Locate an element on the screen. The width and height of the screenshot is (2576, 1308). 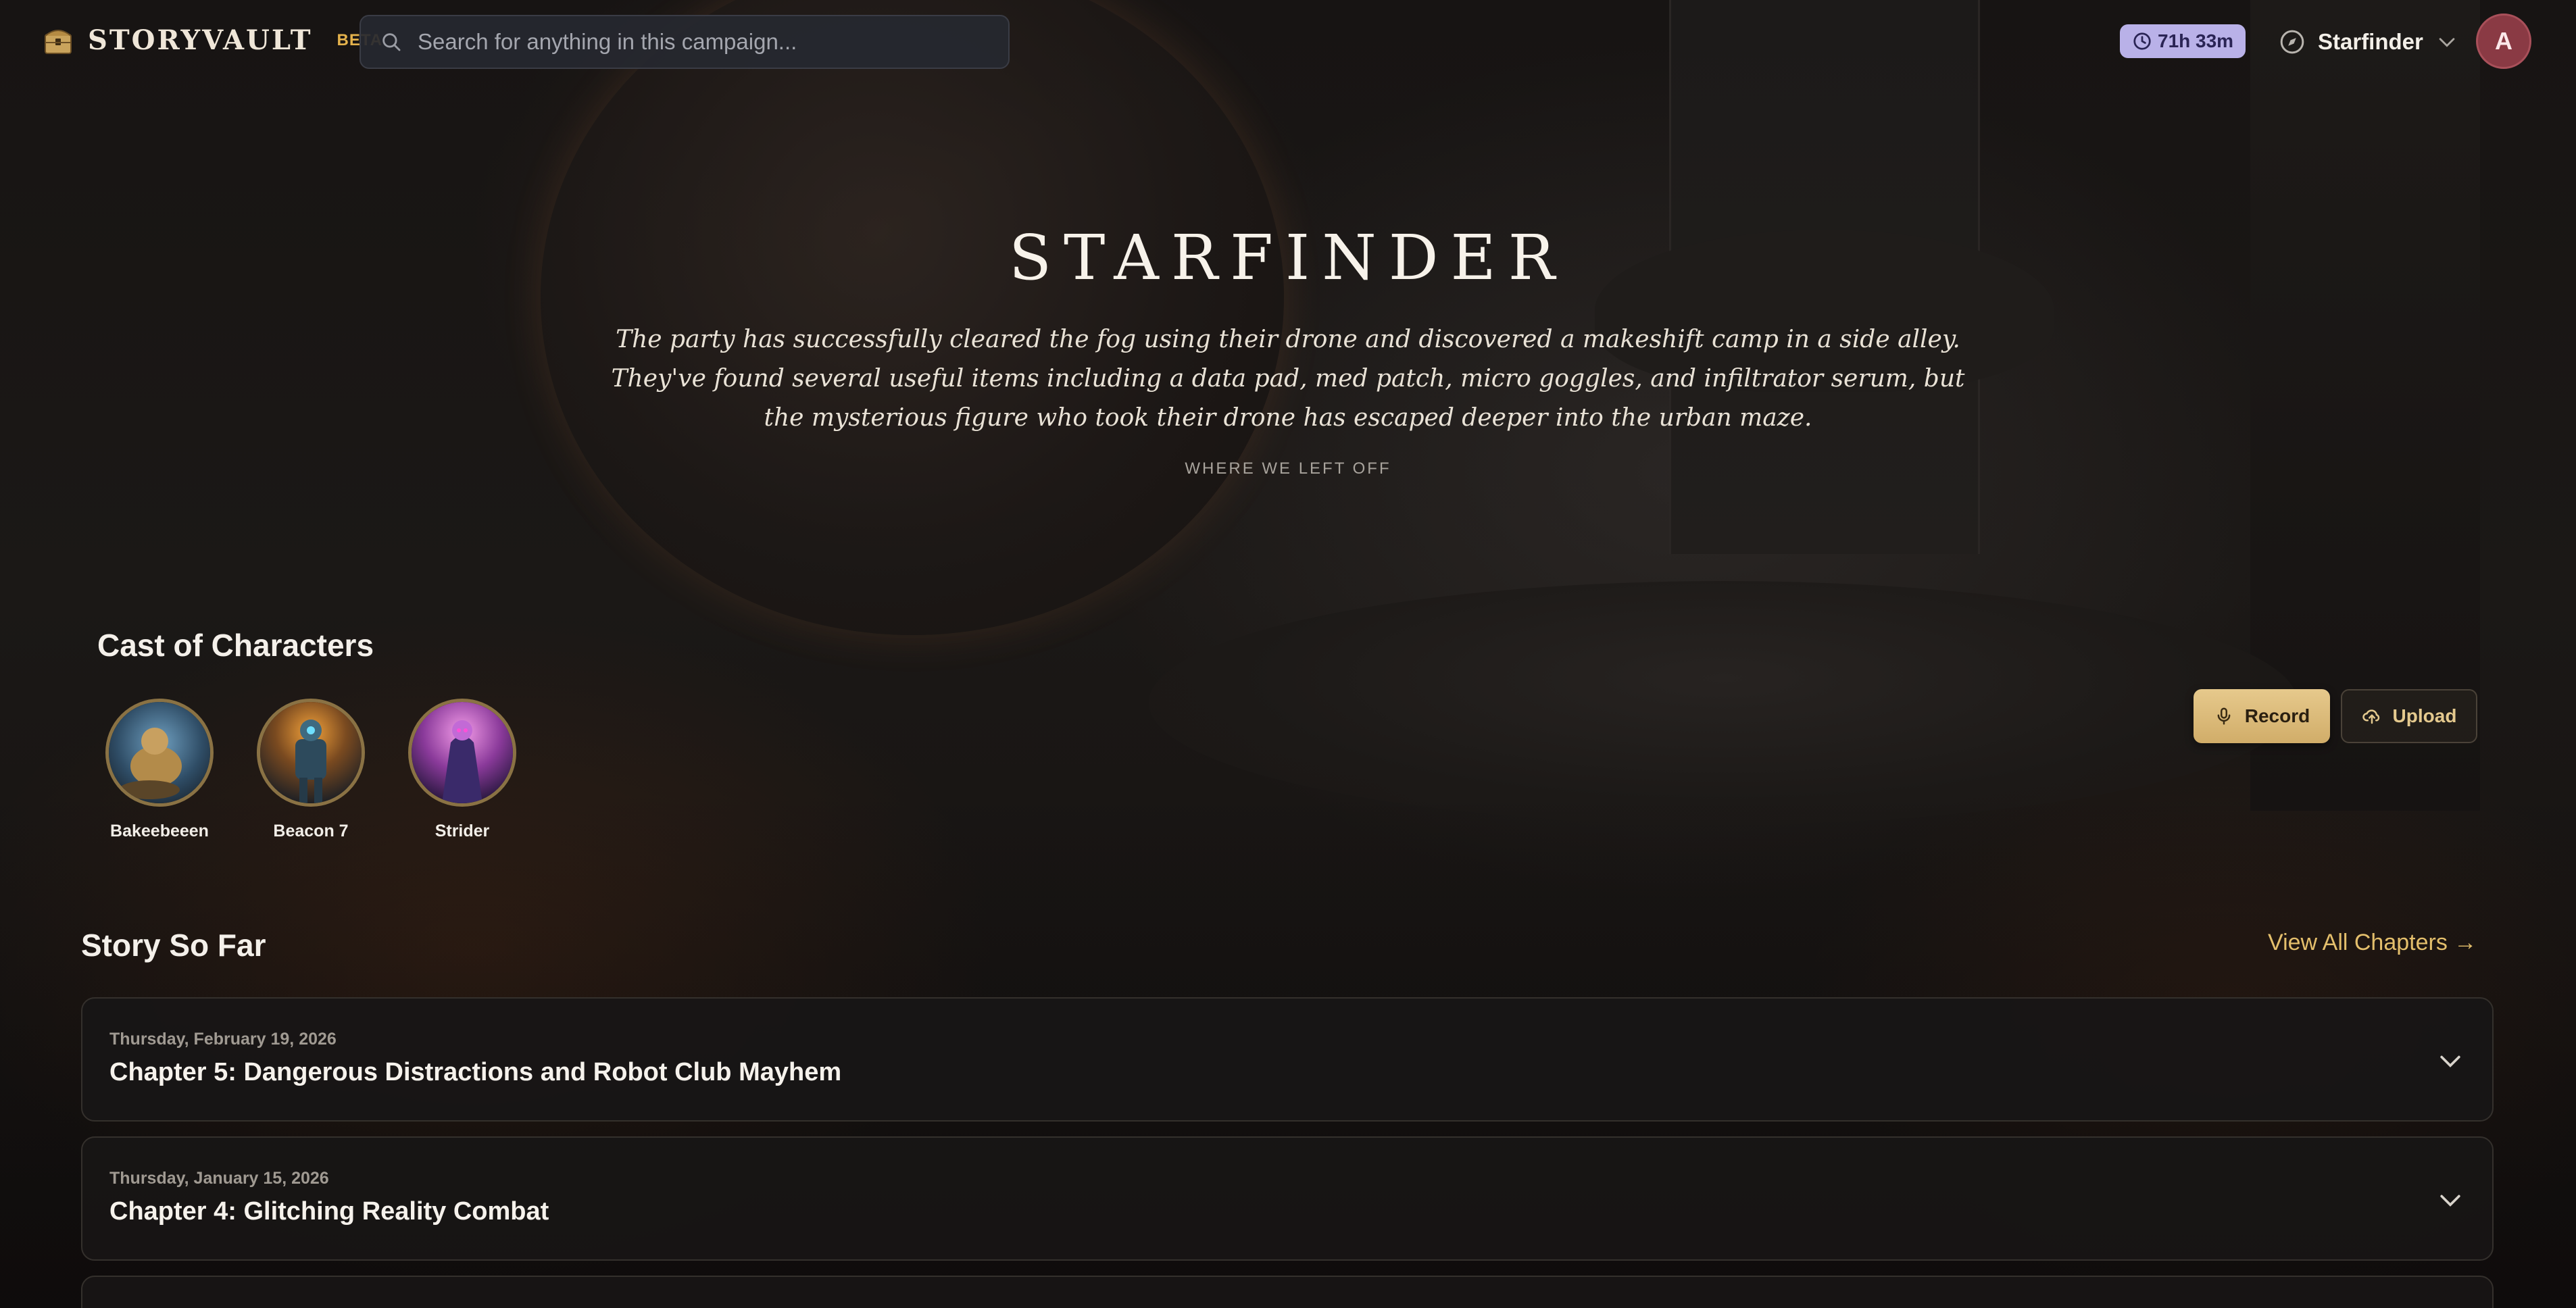
character-name: Bakeebeeen is located at coordinates (160, 831).